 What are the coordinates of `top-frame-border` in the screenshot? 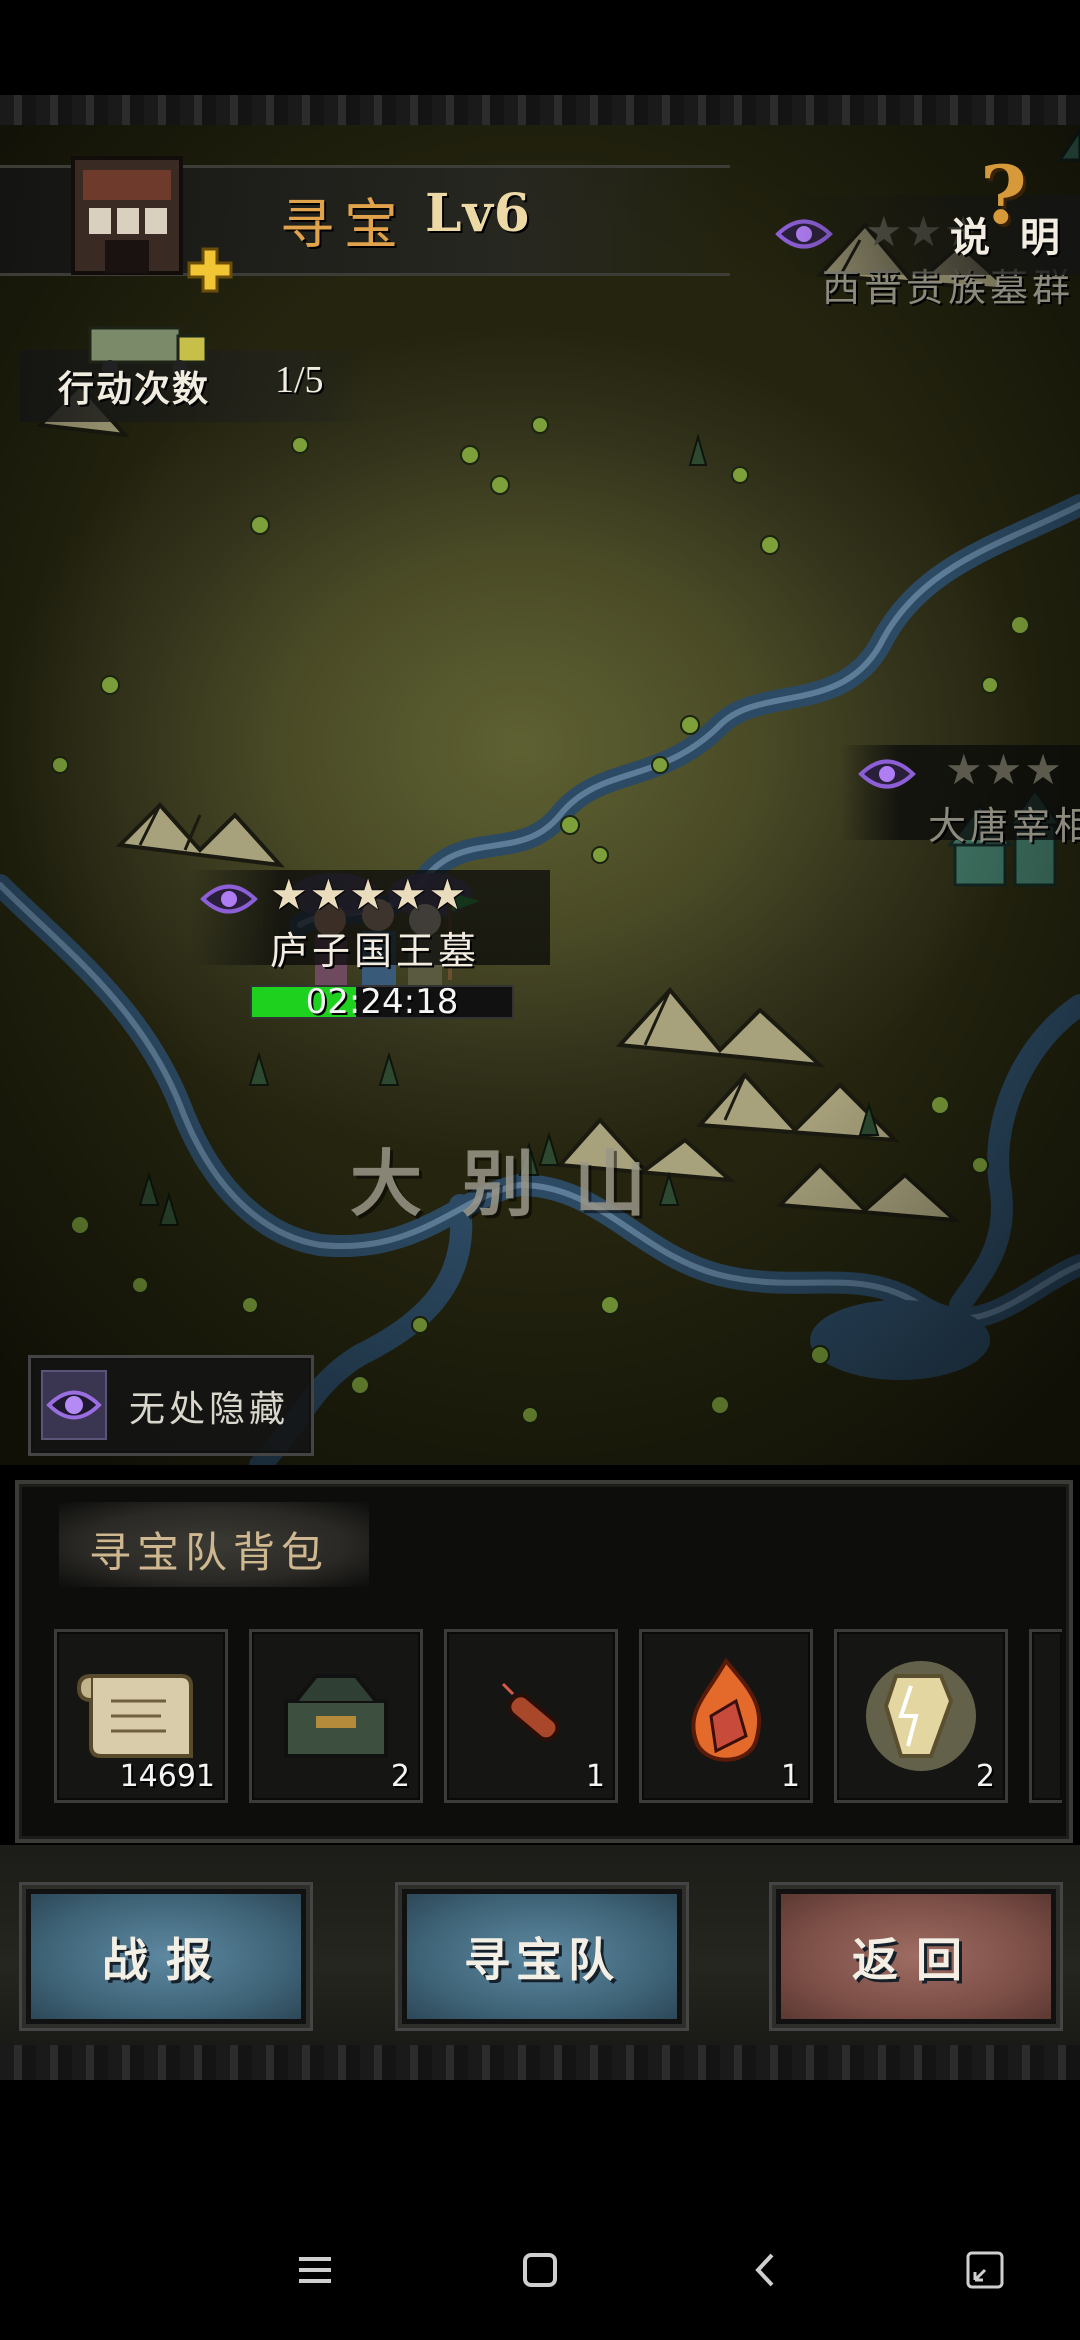 It's located at (540, 111).